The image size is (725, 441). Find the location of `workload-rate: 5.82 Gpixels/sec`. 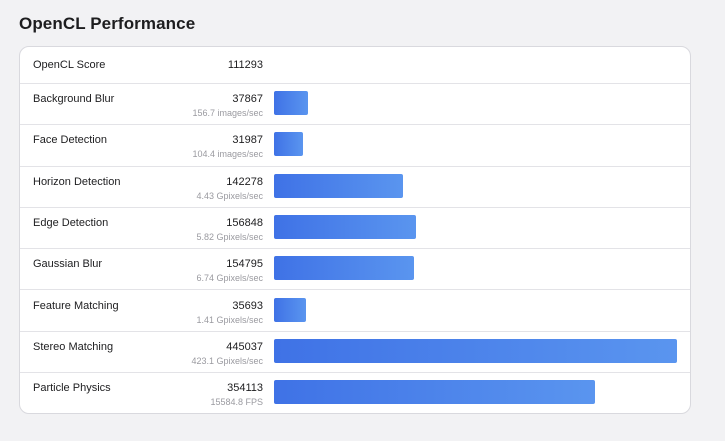

workload-rate: 5.82 Gpixels/sec is located at coordinates (229, 236).